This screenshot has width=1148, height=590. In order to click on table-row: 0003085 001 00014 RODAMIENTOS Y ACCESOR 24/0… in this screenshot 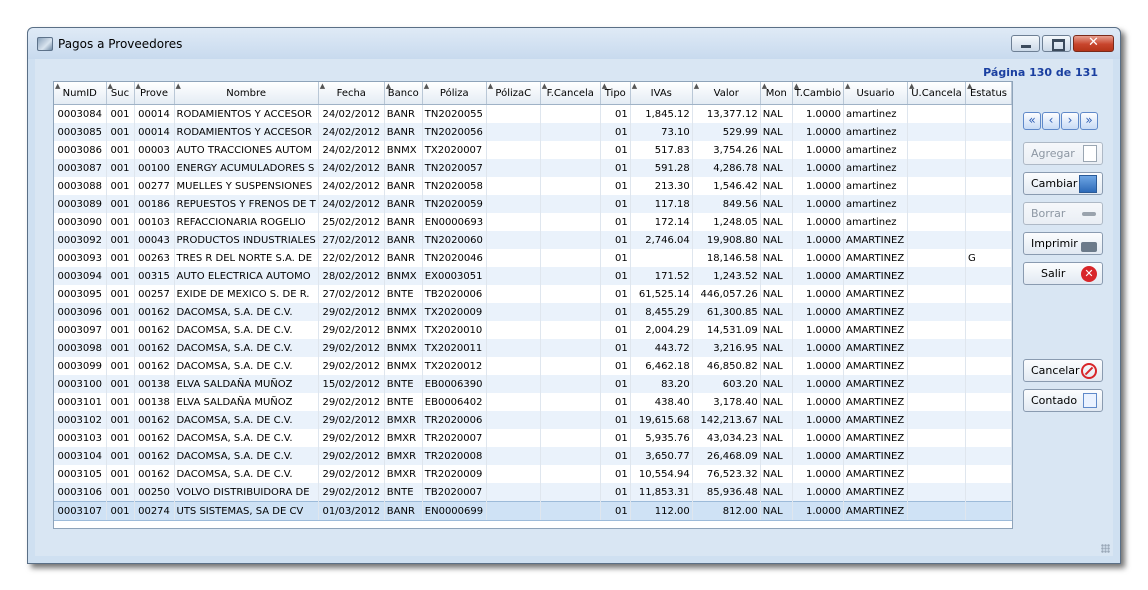, I will do `click(533, 132)`.